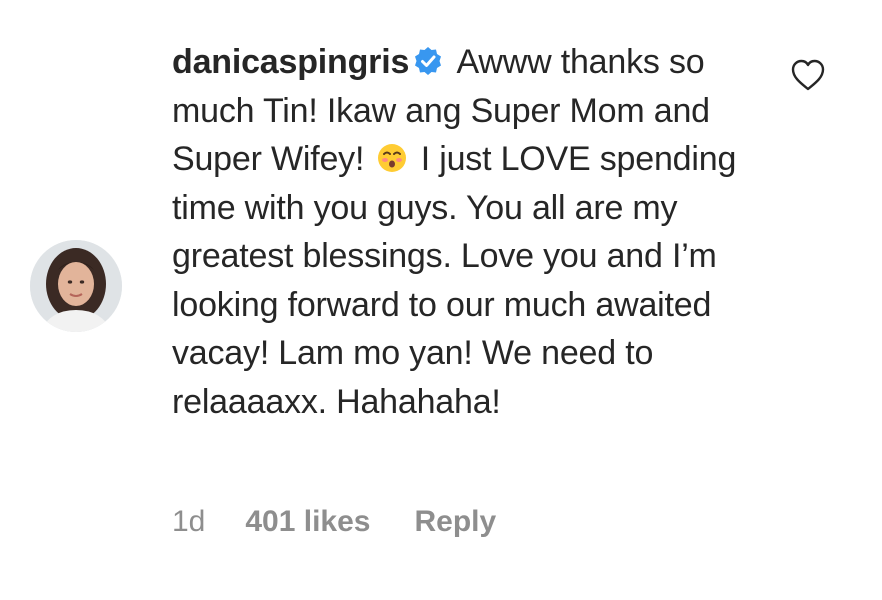  Describe the element at coordinates (808, 75) in the screenshot. I see `heart-outline-icon` at that location.